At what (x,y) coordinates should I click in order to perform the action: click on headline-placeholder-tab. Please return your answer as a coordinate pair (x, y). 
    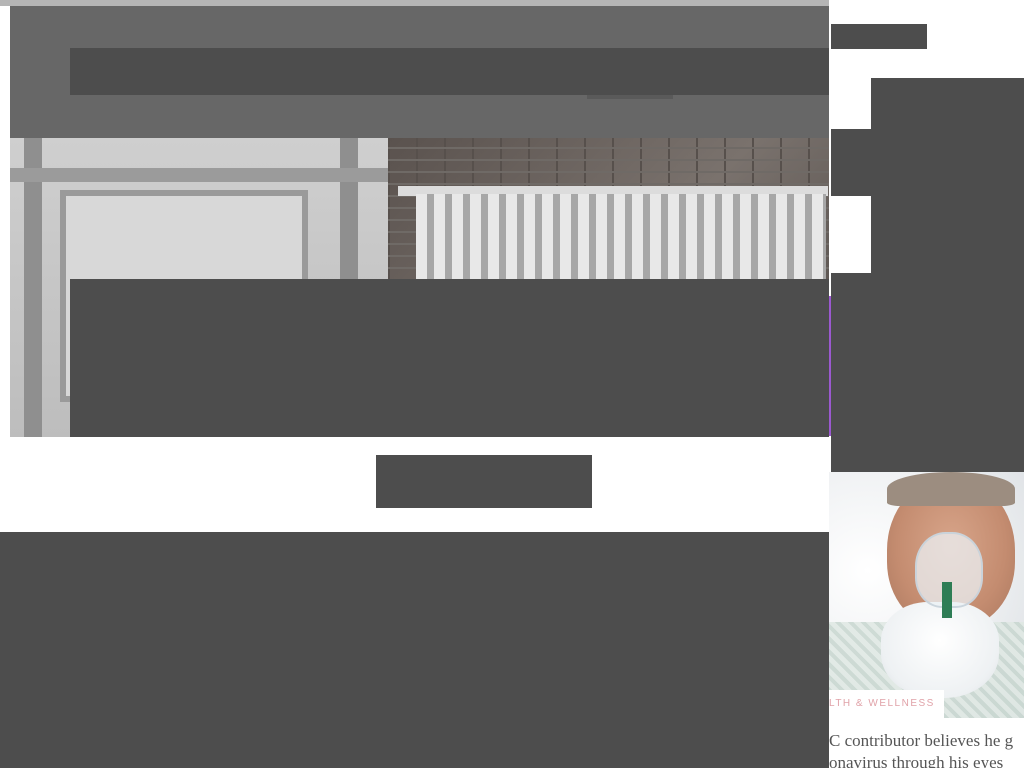
    Looking at the image, I should click on (630, 97).